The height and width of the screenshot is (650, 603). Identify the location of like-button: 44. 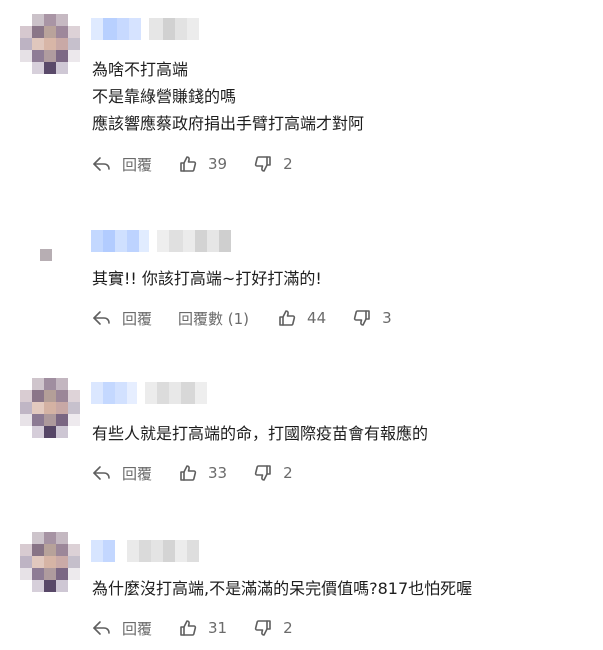
(301, 318).